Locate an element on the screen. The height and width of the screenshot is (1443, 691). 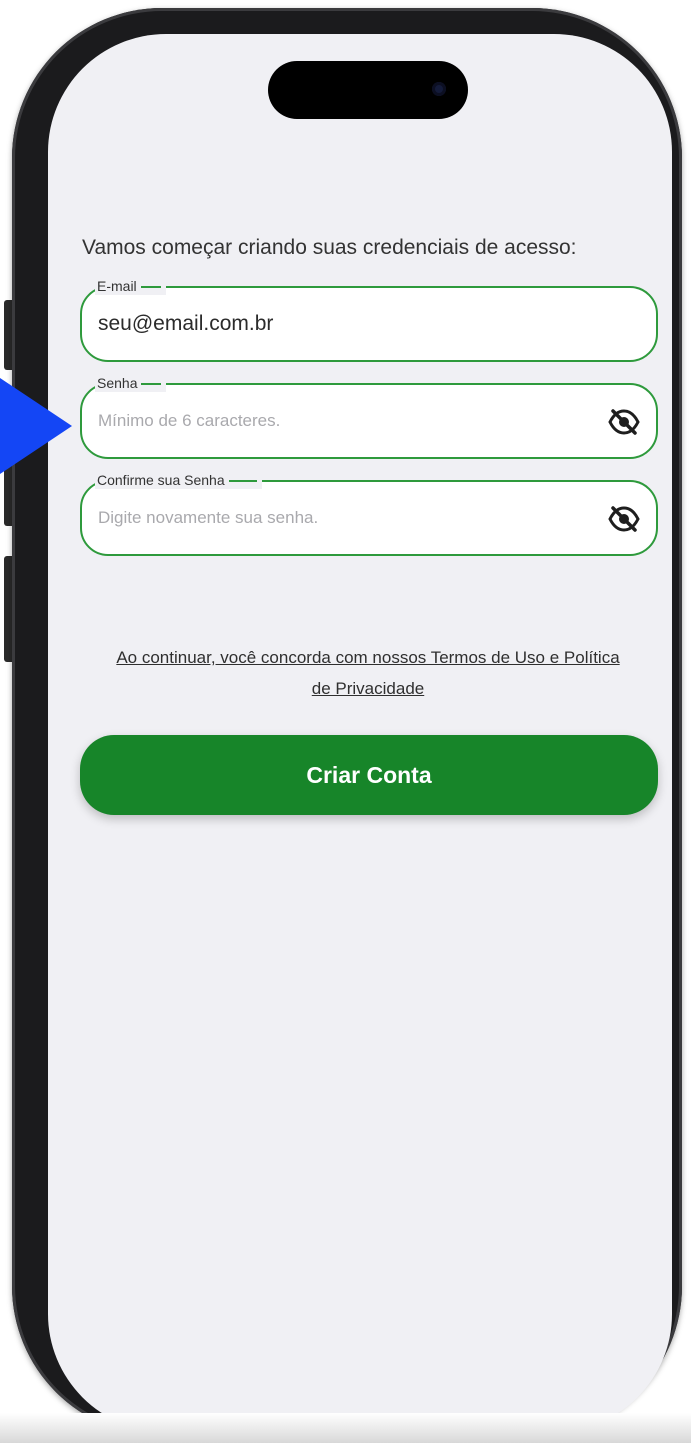
password-input is located at coordinates (348, 421).